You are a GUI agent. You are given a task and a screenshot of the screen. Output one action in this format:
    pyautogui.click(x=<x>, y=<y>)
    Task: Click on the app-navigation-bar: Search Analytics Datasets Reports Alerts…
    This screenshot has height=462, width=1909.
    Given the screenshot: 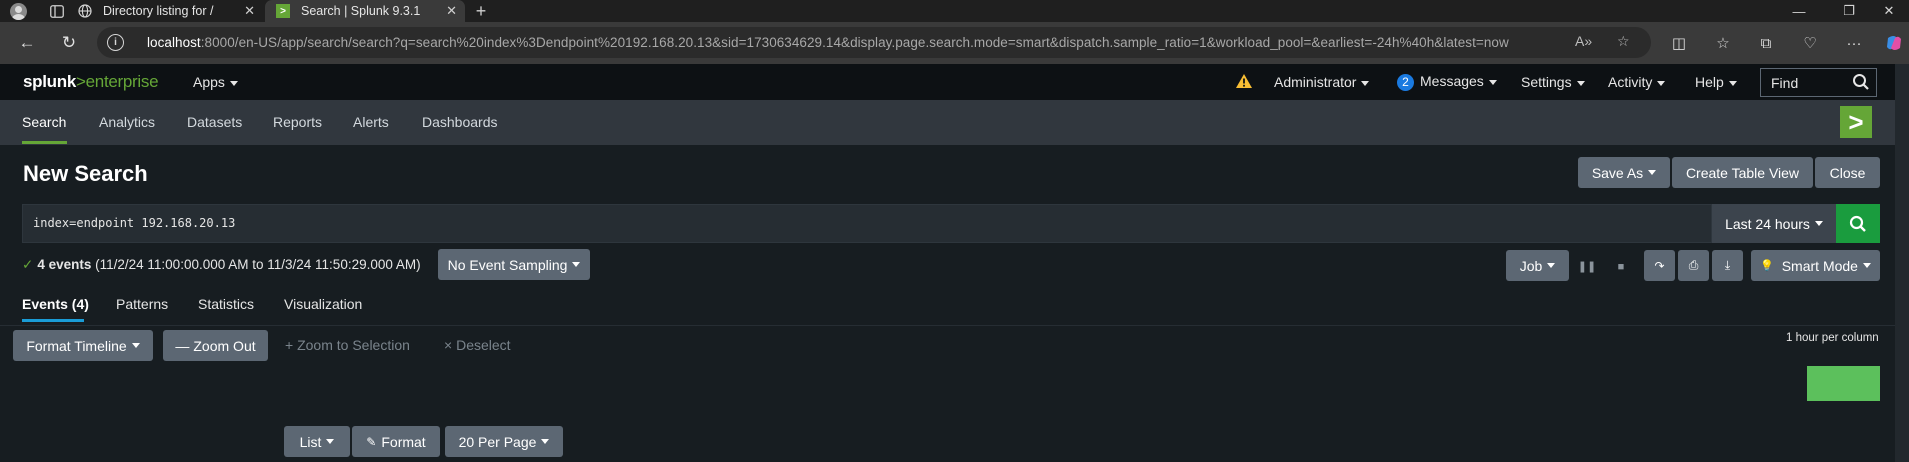 What is the action you would take?
    pyautogui.click(x=947, y=122)
    